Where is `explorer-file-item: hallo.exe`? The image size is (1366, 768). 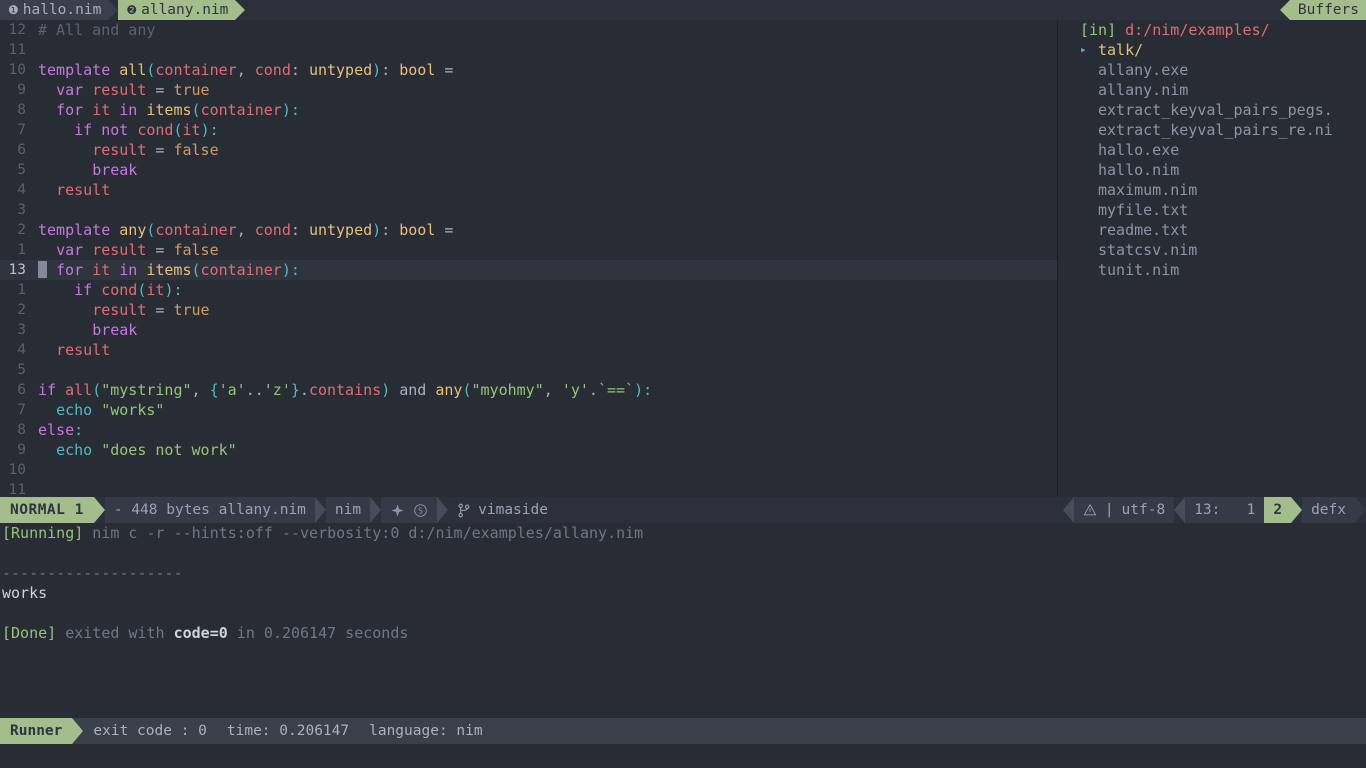 explorer-file-item: hallo.exe is located at coordinates (1212, 150).